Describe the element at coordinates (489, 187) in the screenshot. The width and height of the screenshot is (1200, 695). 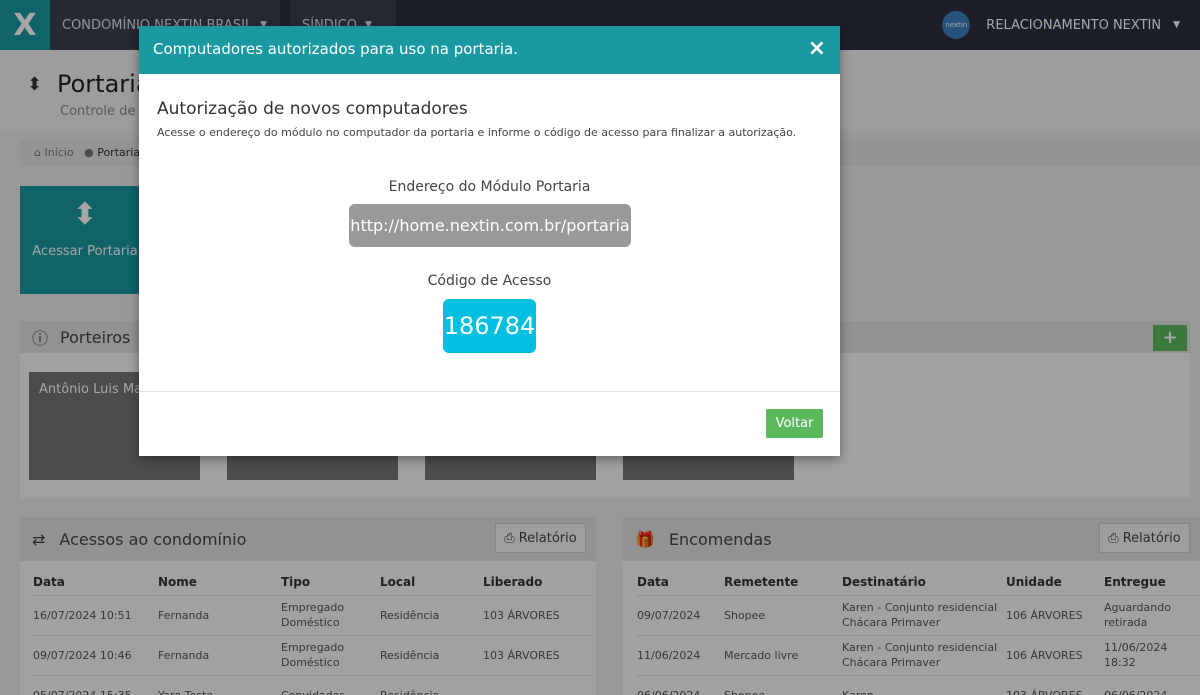
I see `address-label: Endereço do Módulo Portaria` at that location.